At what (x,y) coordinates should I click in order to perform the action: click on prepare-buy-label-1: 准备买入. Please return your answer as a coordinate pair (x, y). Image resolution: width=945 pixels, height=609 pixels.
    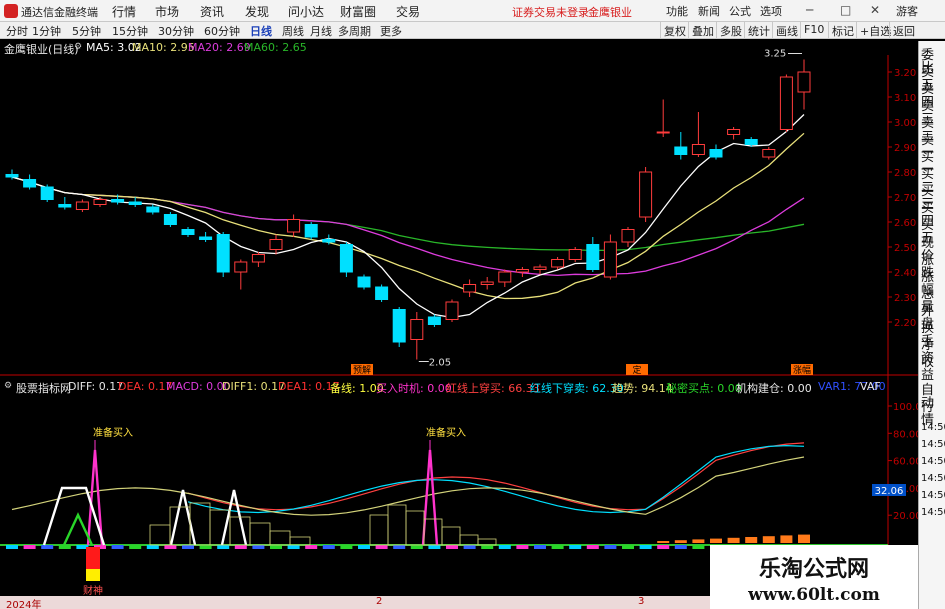
    Looking at the image, I should click on (113, 432).